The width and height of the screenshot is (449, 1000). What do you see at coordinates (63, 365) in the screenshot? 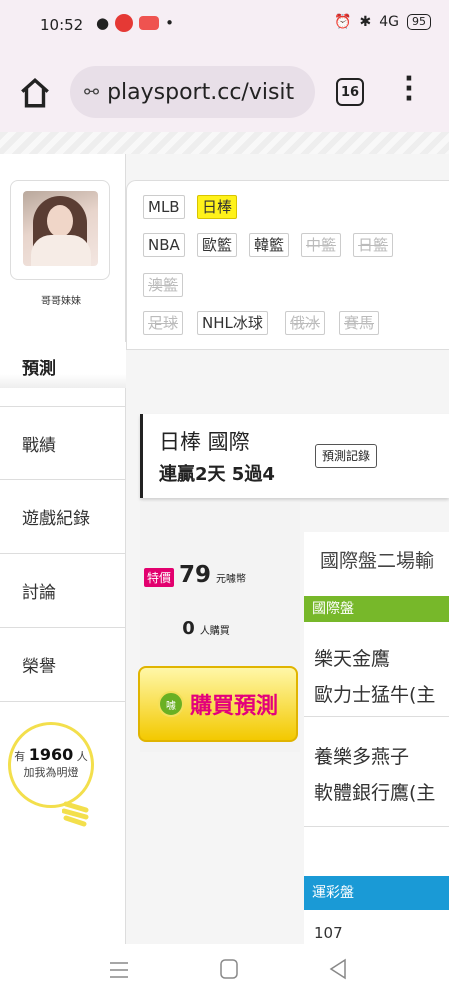
I see `nav-predict: 預測` at bounding box center [63, 365].